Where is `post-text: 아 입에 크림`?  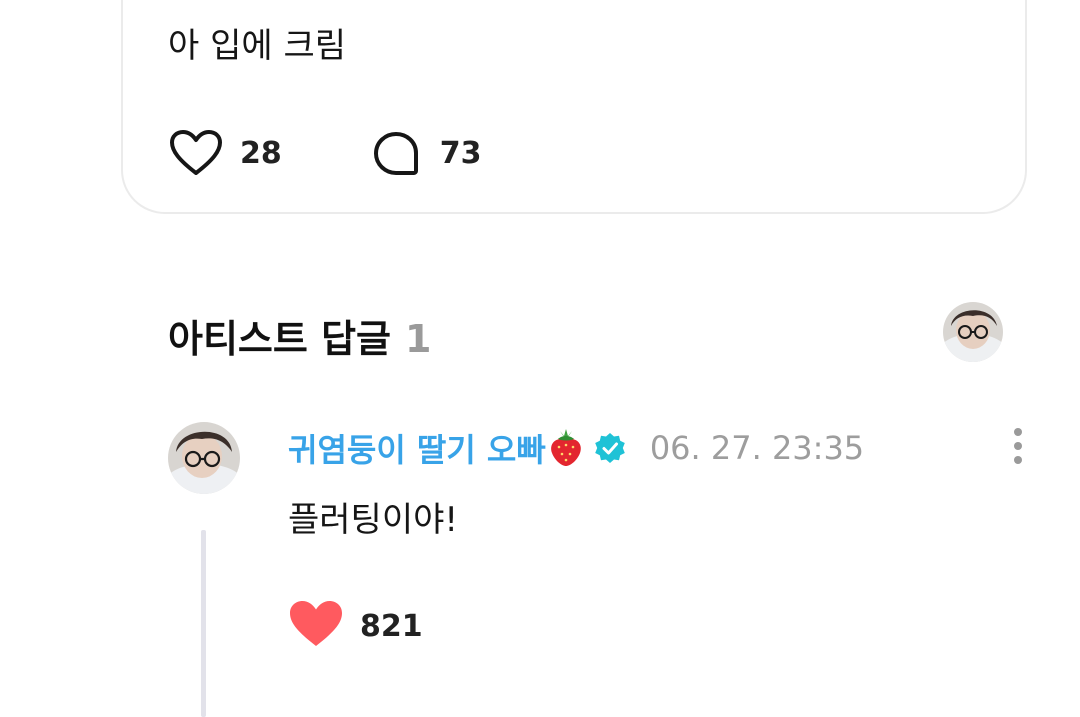 post-text: 아 입에 크림 is located at coordinates (257, 46).